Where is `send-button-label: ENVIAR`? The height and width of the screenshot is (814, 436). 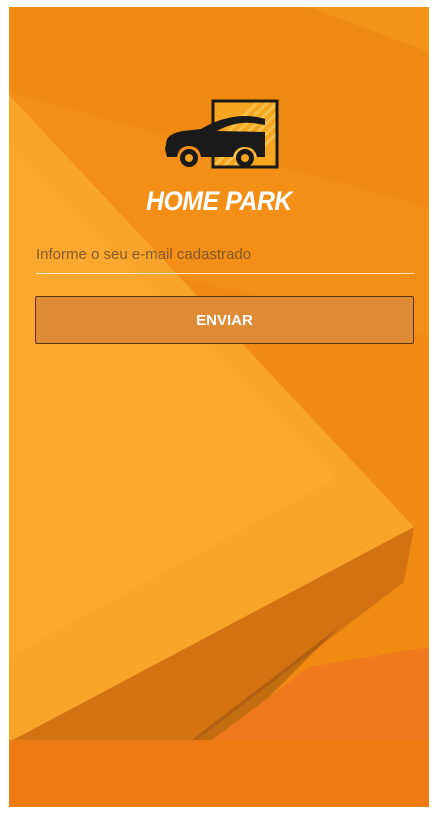
send-button-label: ENVIAR is located at coordinates (224, 320).